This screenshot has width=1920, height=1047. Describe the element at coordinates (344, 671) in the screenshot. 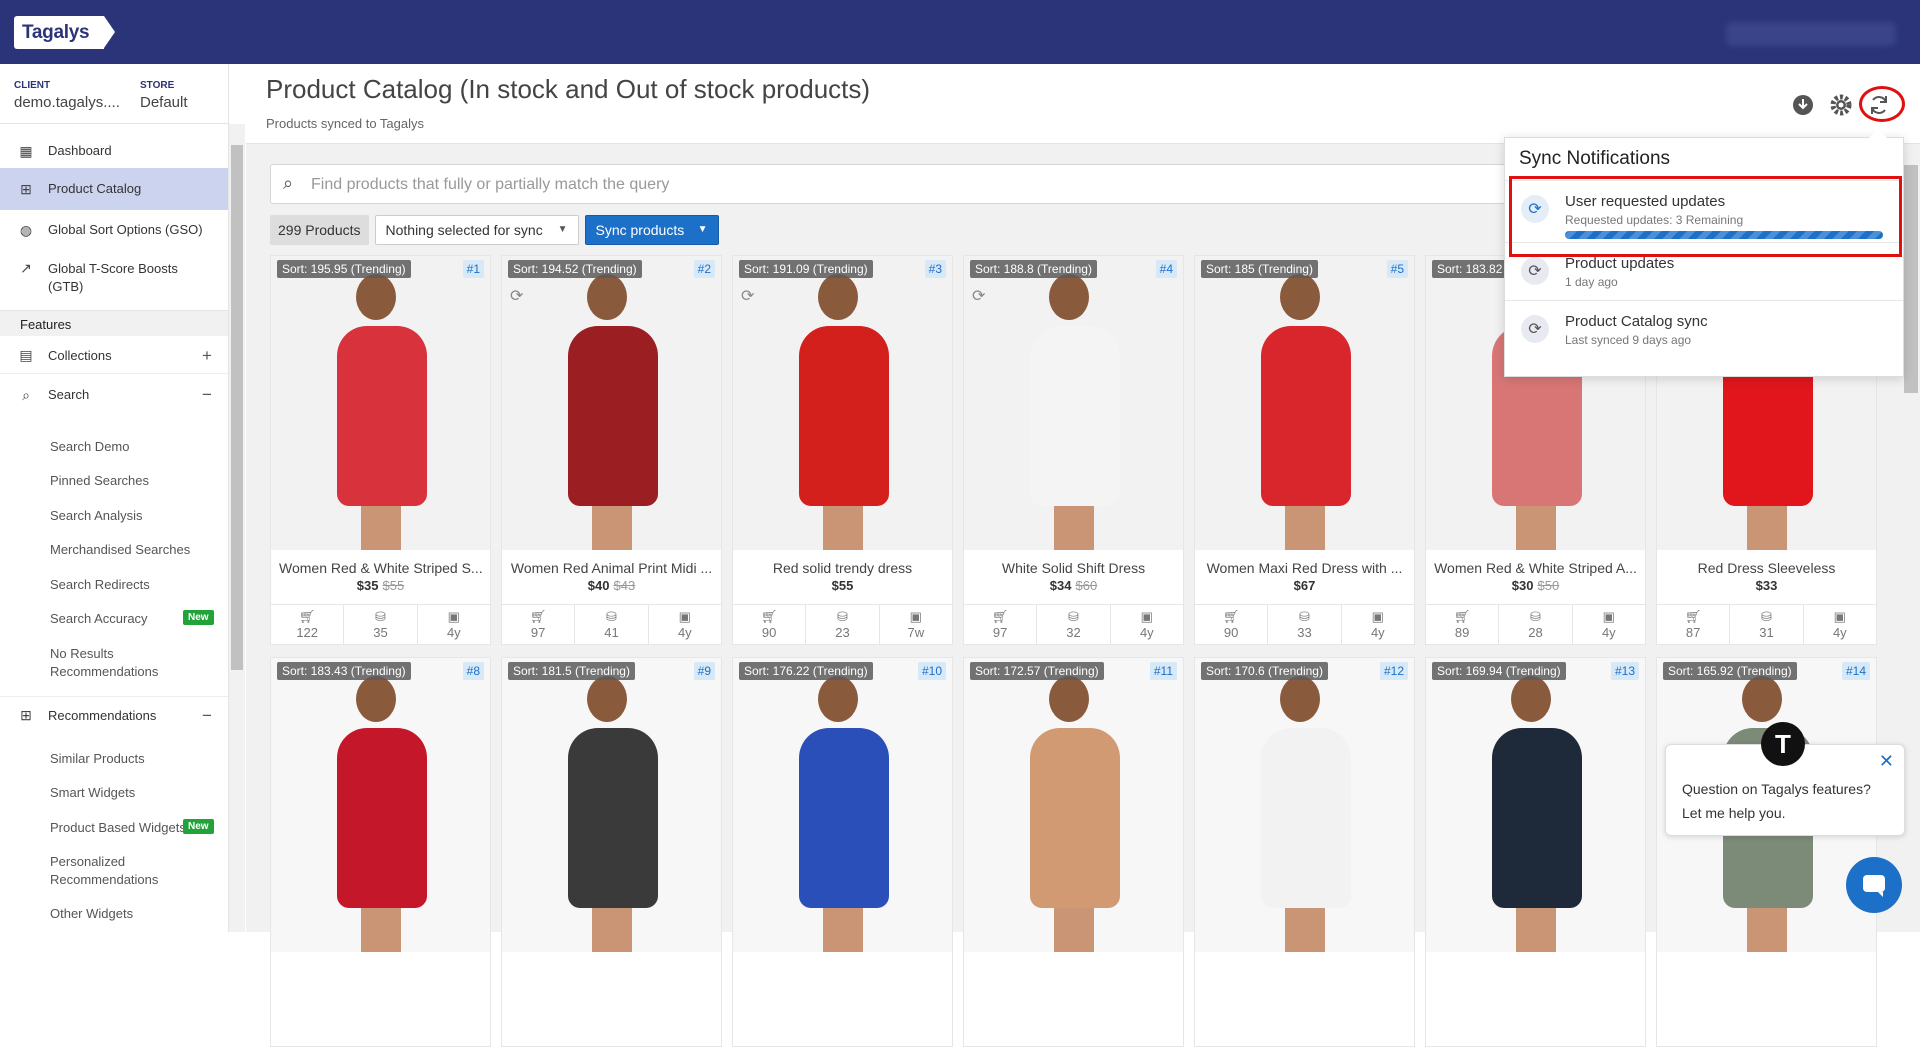

I see `sort-badge: Sort: 183.43 (Trending)` at that location.